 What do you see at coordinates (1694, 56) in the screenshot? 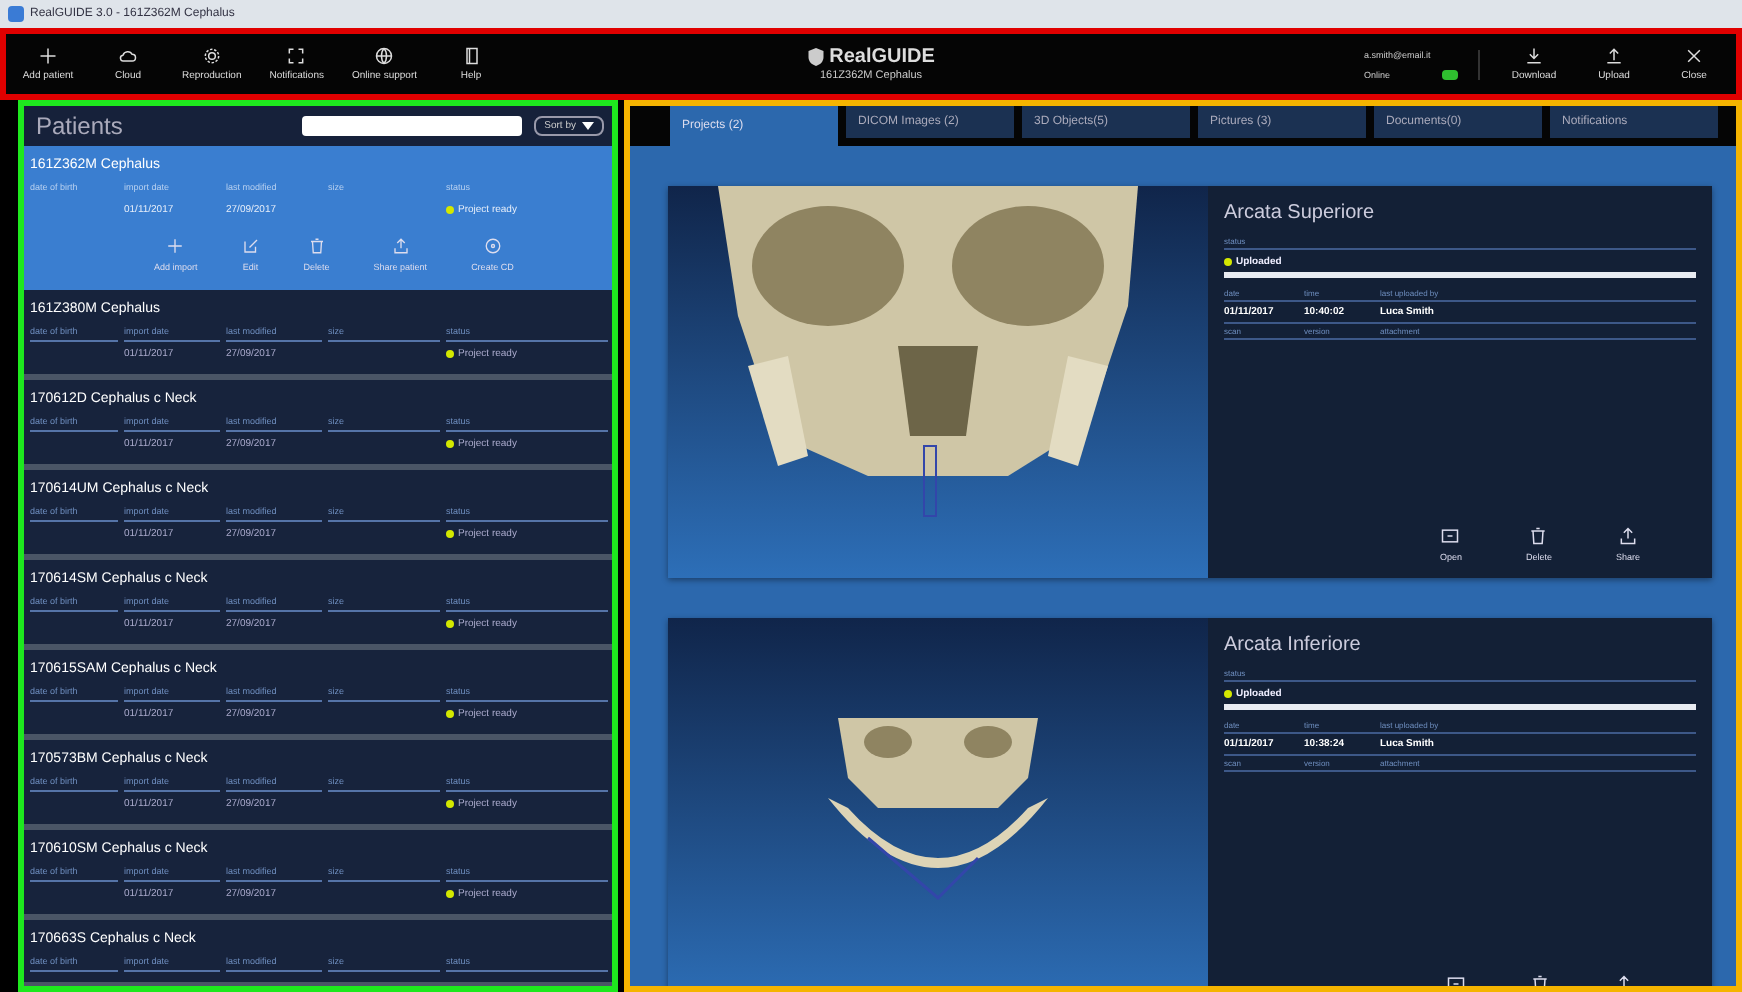
I see `close-icon` at bounding box center [1694, 56].